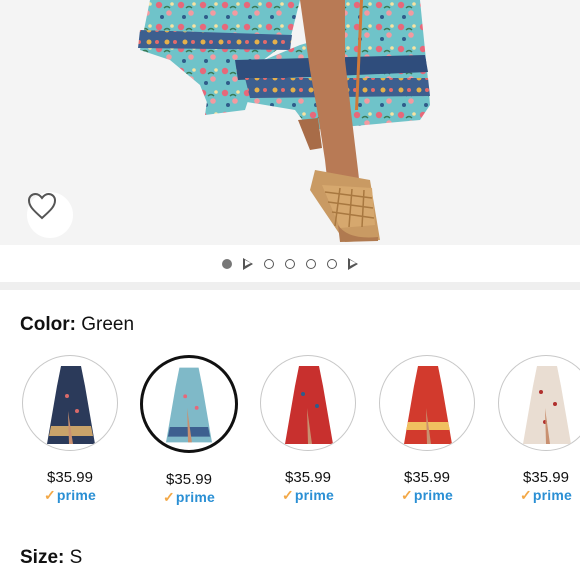 The height and width of the screenshot is (580, 580). Describe the element at coordinates (108, 324) in the screenshot. I see `color-value: Green` at that location.